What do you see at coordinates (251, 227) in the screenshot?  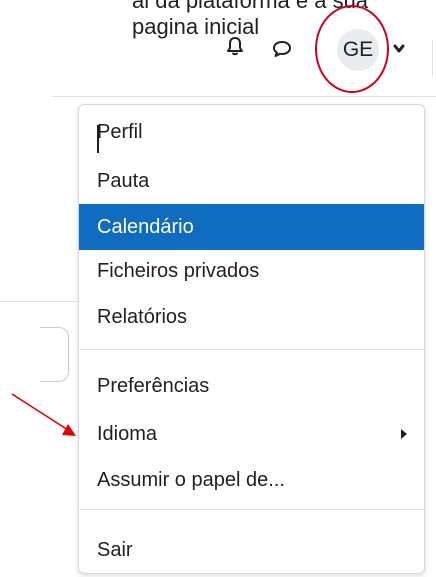 I see `menu-item-calendario: Calendário` at bounding box center [251, 227].